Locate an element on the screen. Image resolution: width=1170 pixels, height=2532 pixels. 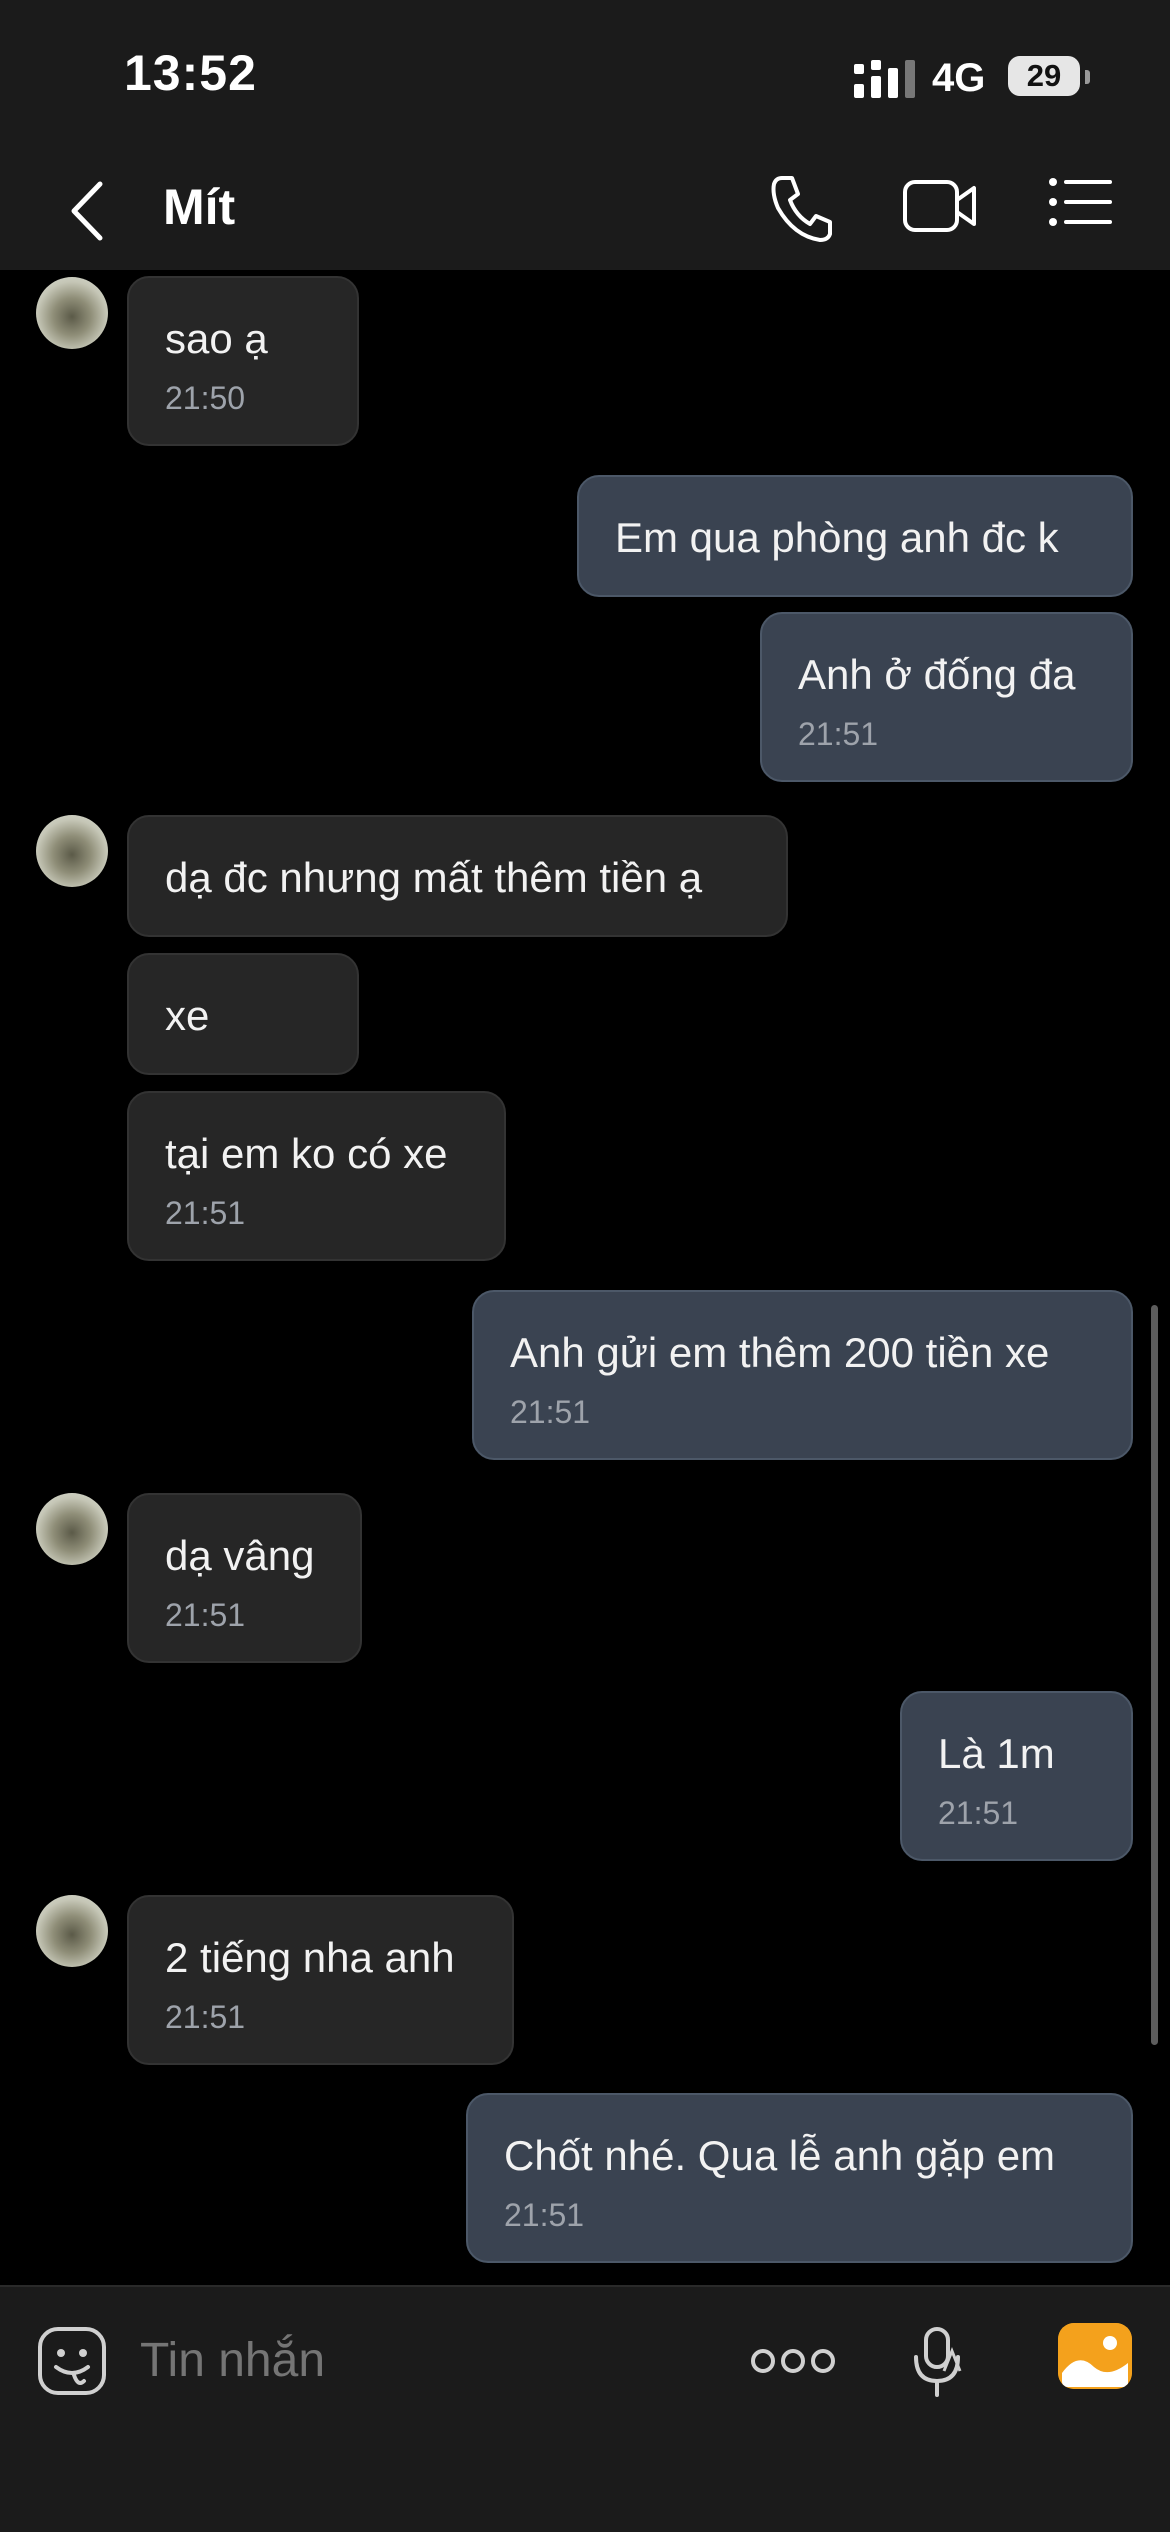
message-text: dạ đc nhưng mất thêm tiền ạ is located at coordinates (434, 877).